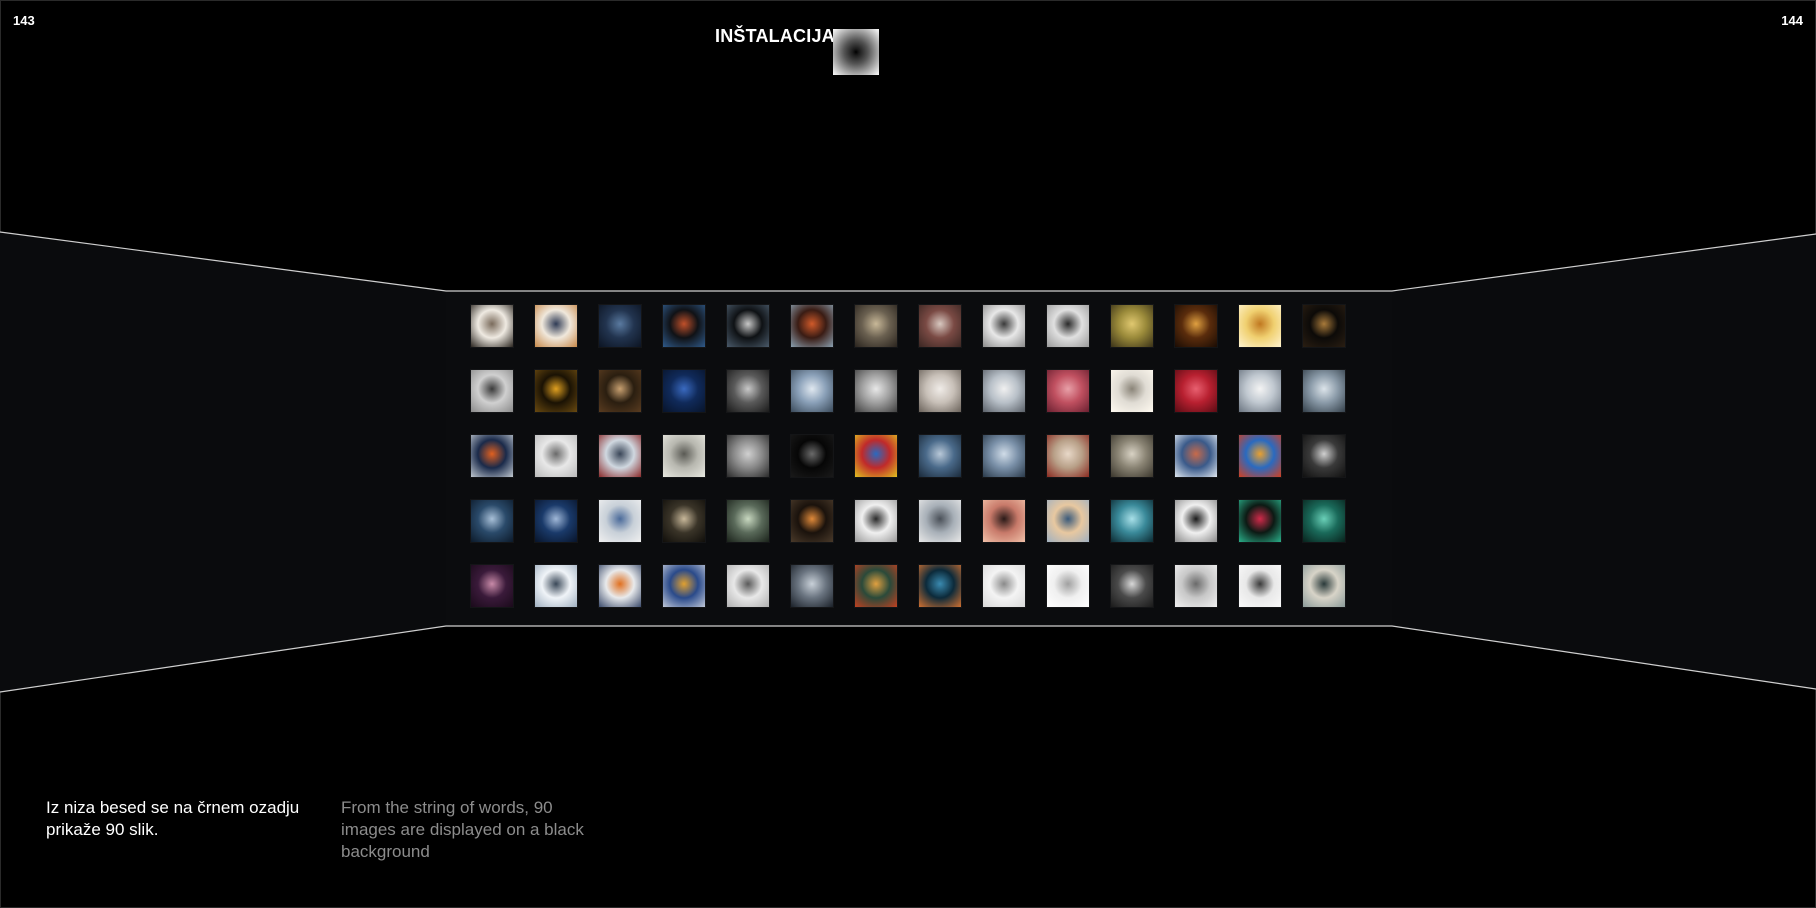 The image size is (1816, 908). What do you see at coordinates (940, 521) in the screenshot?
I see `thumb-r4-c8` at bounding box center [940, 521].